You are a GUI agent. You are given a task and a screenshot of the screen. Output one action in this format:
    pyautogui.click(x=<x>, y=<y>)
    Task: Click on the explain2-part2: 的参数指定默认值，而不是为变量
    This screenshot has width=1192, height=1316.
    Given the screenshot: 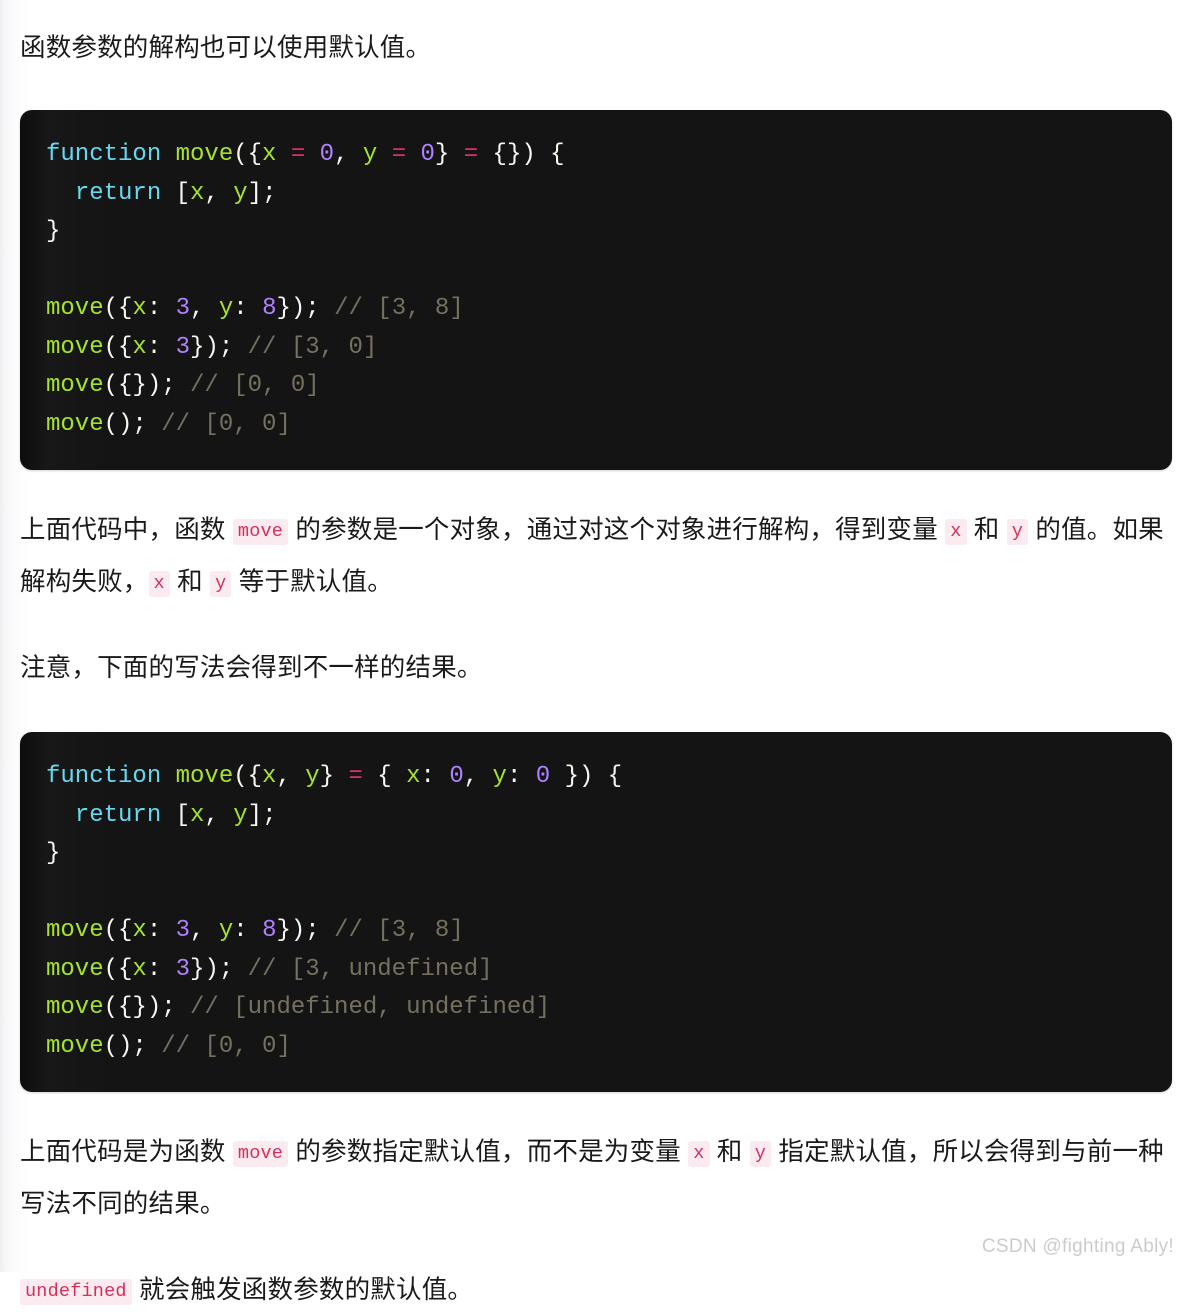 What is the action you would take?
    pyautogui.click(x=488, y=1152)
    